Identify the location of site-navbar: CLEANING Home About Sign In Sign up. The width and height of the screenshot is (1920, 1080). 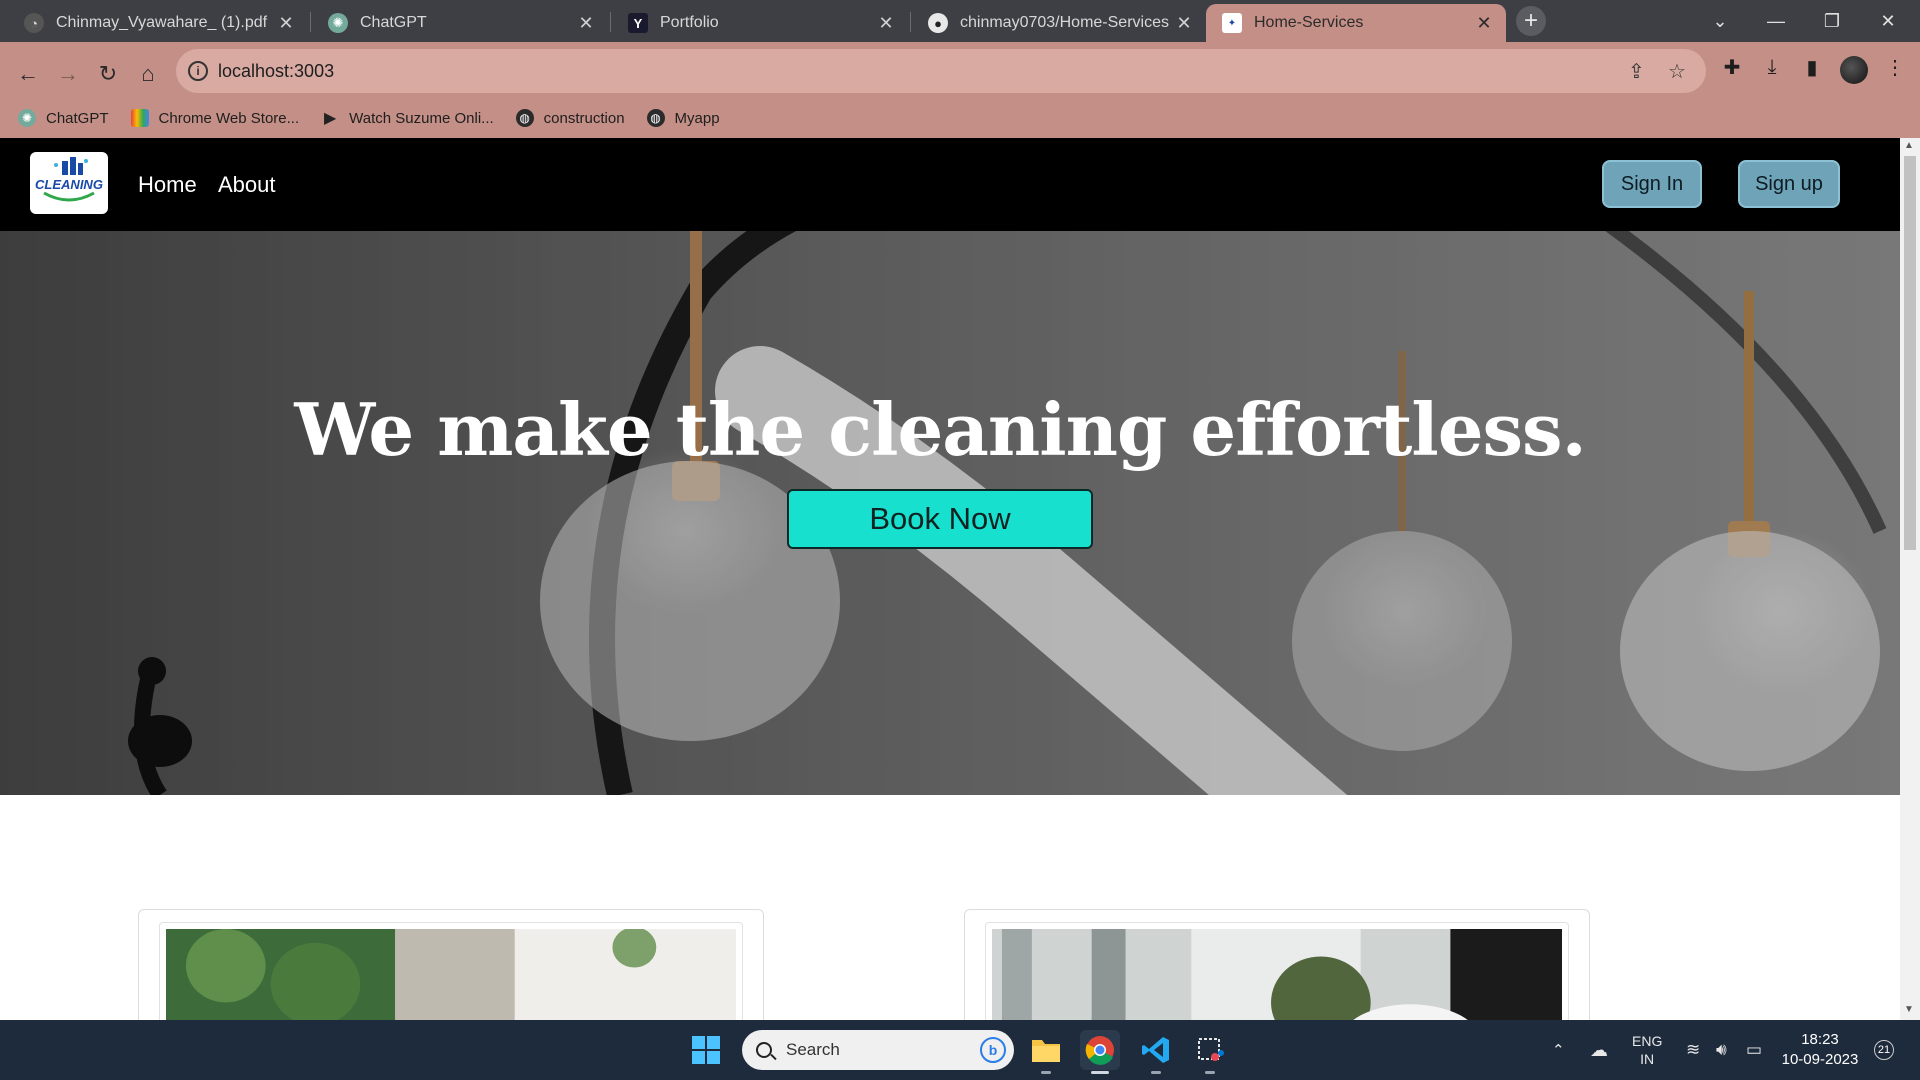
(950, 184).